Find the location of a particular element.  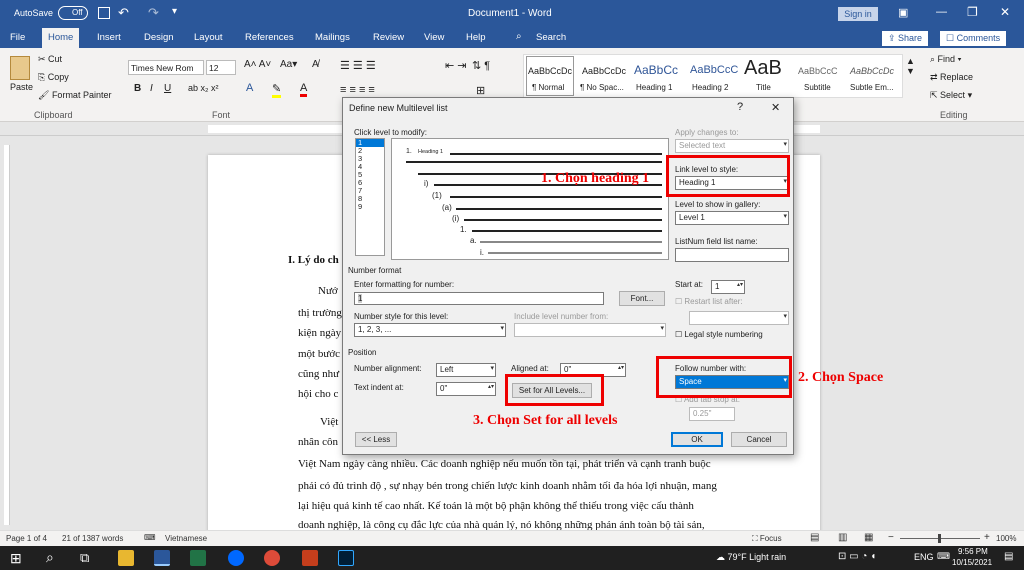

zoom-in-icon: + is located at coordinates (987, 537).